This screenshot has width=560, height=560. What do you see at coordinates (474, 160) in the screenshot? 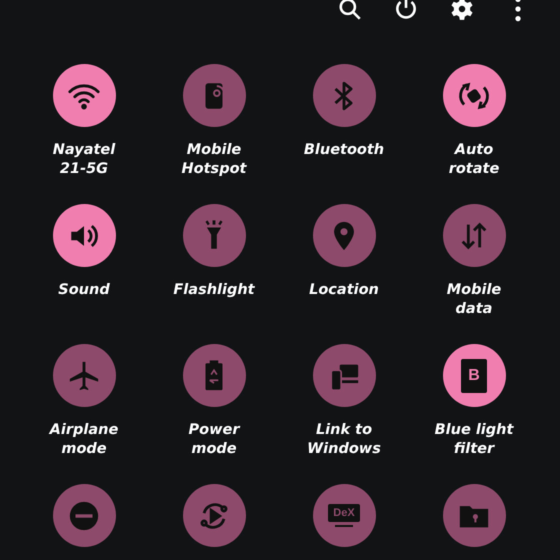
I see `tile-label: Auto rotate` at bounding box center [474, 160].